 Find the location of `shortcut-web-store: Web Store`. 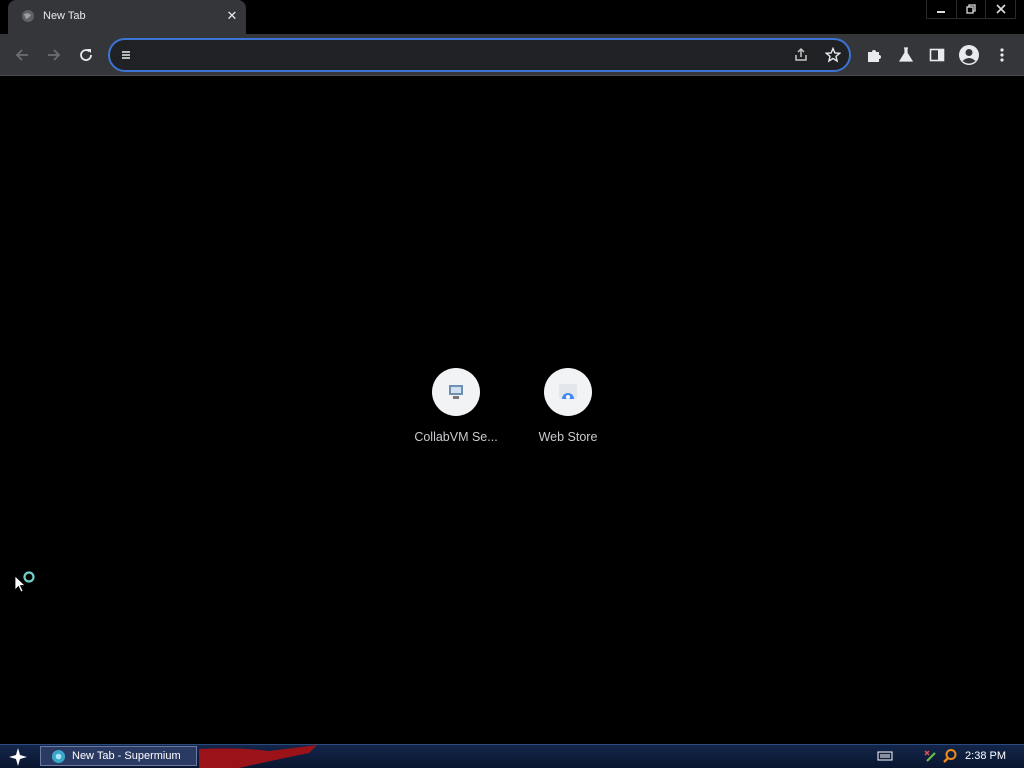

shortcut-web-store: Web Store is located at coordinates (568, 412).